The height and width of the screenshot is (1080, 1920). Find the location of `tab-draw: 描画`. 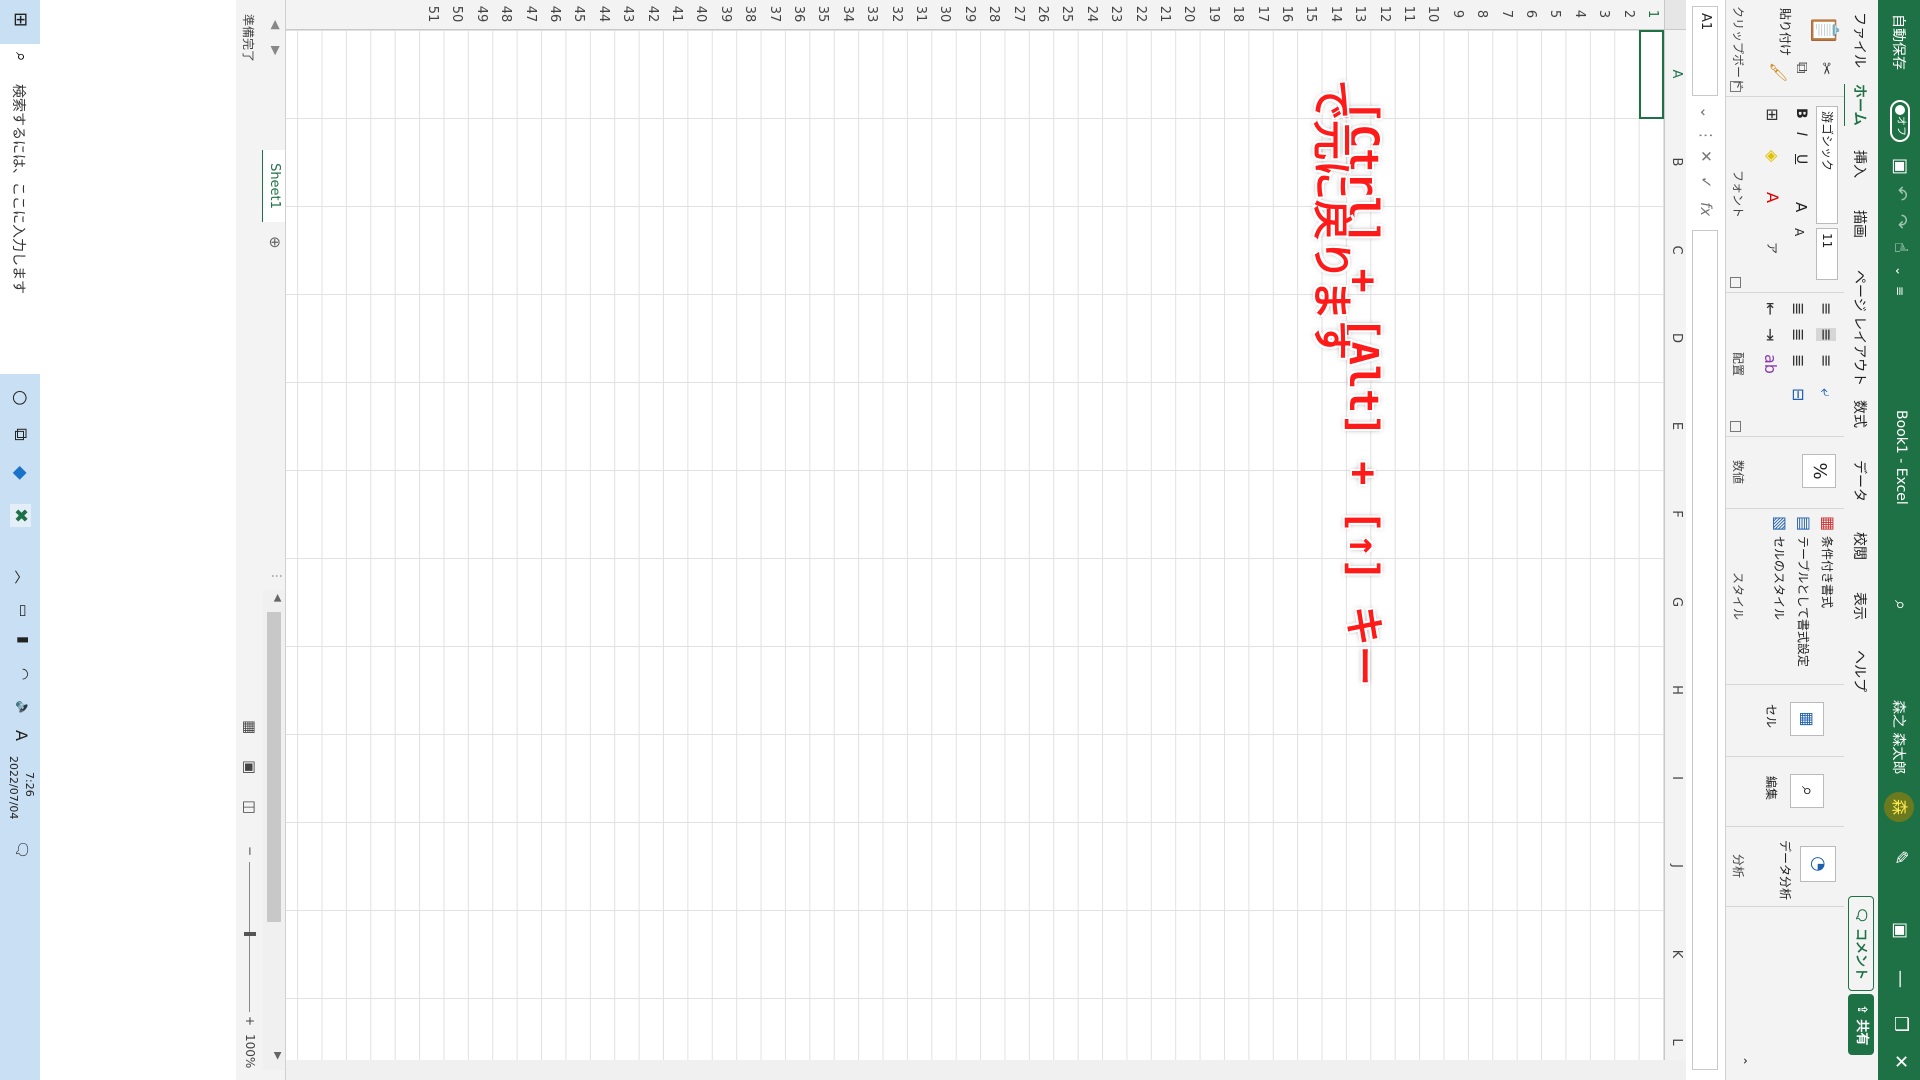

tab-draw: 描画 is located at coordinates (1860, 224).